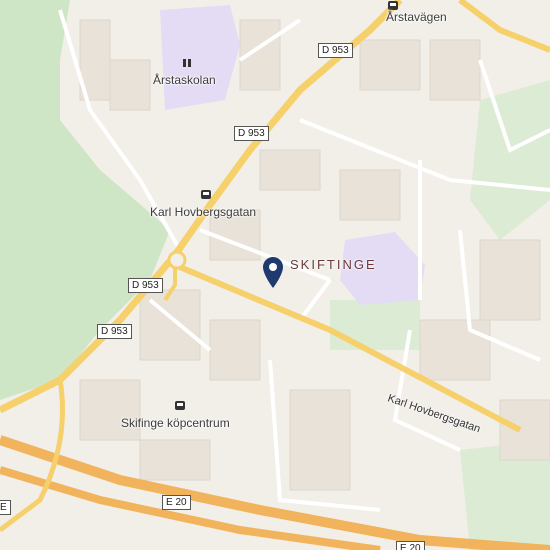  Describe the element at coordinates (187, 63) in the screenshot. I see `school-icon` at that location.